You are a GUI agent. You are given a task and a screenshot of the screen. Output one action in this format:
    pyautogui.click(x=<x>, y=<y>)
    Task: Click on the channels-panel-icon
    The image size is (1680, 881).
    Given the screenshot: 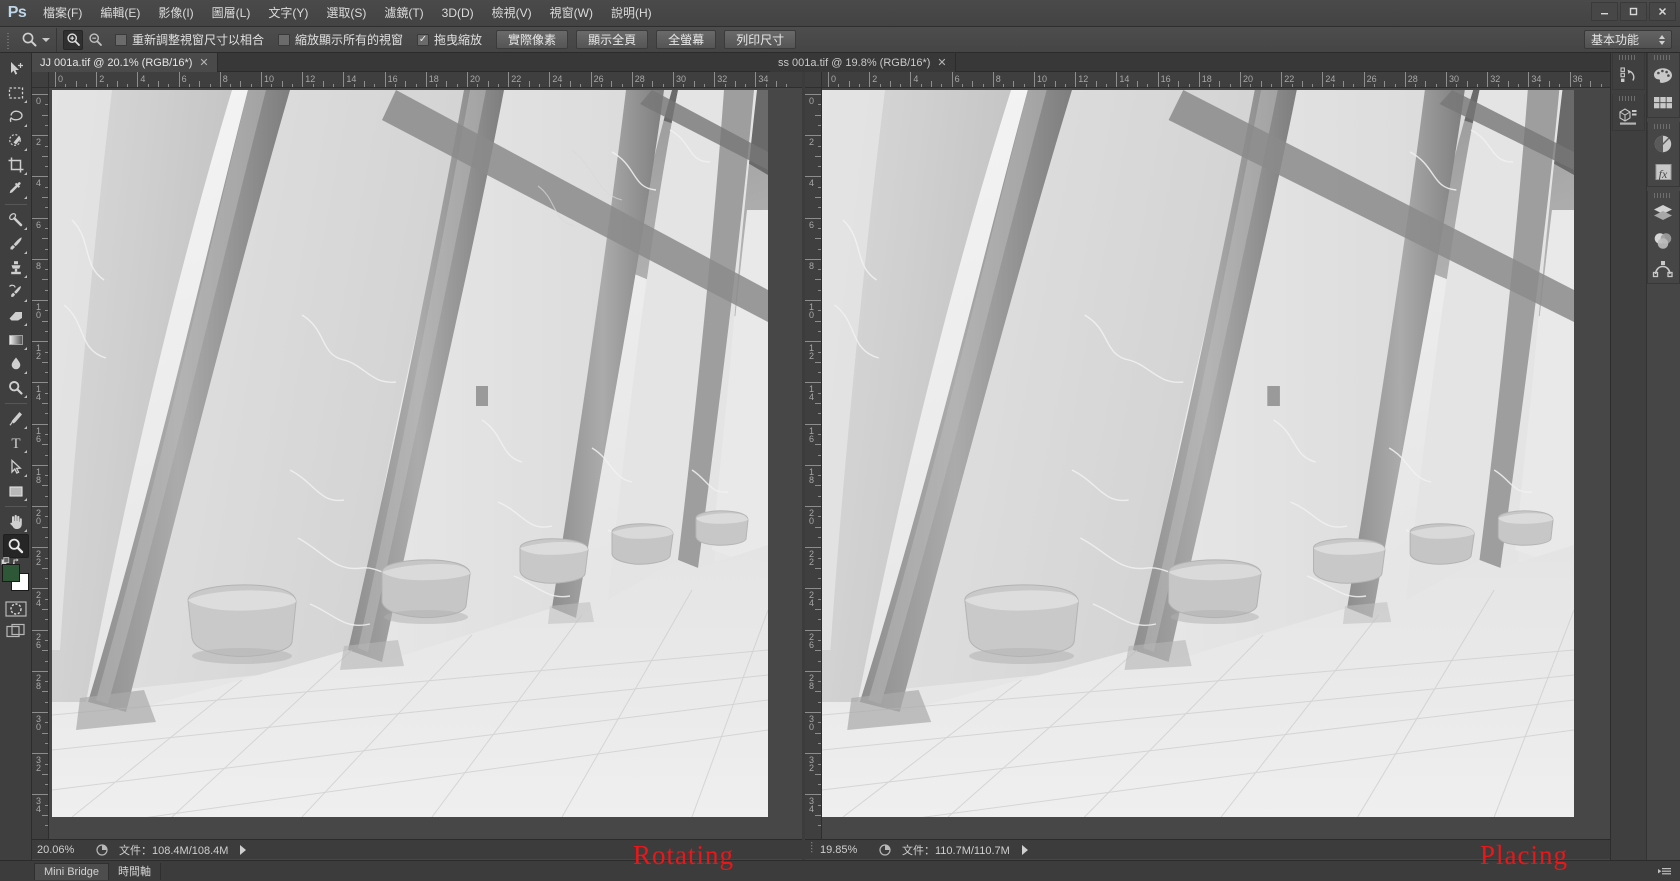 What is the action you would take?
    pyautogui.click(x=1663, y=241)
    